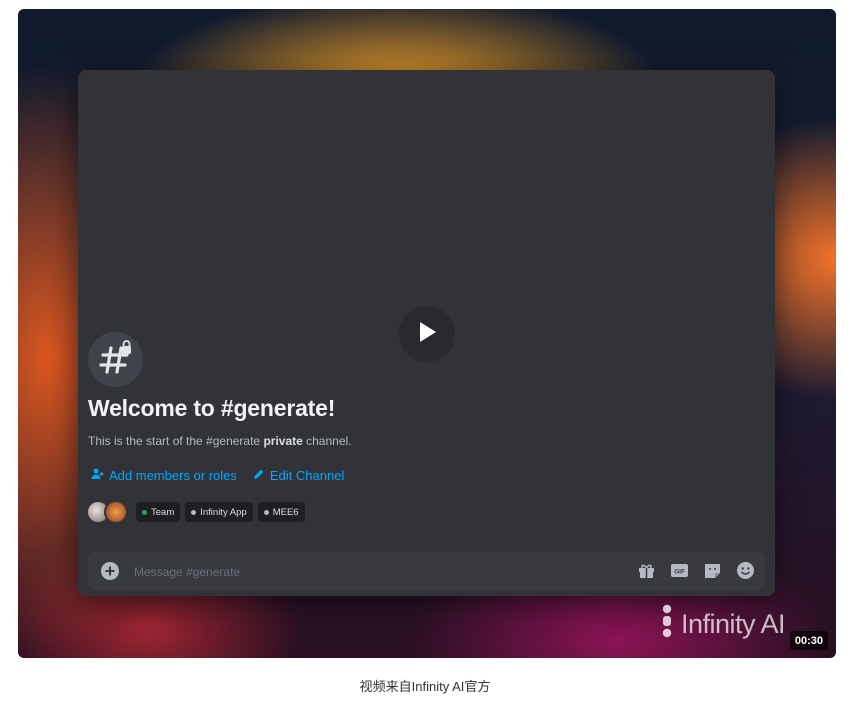 The width and height of the screenshot is (850, 706). I want to click on message-composer: GIF, so click(426, 571).